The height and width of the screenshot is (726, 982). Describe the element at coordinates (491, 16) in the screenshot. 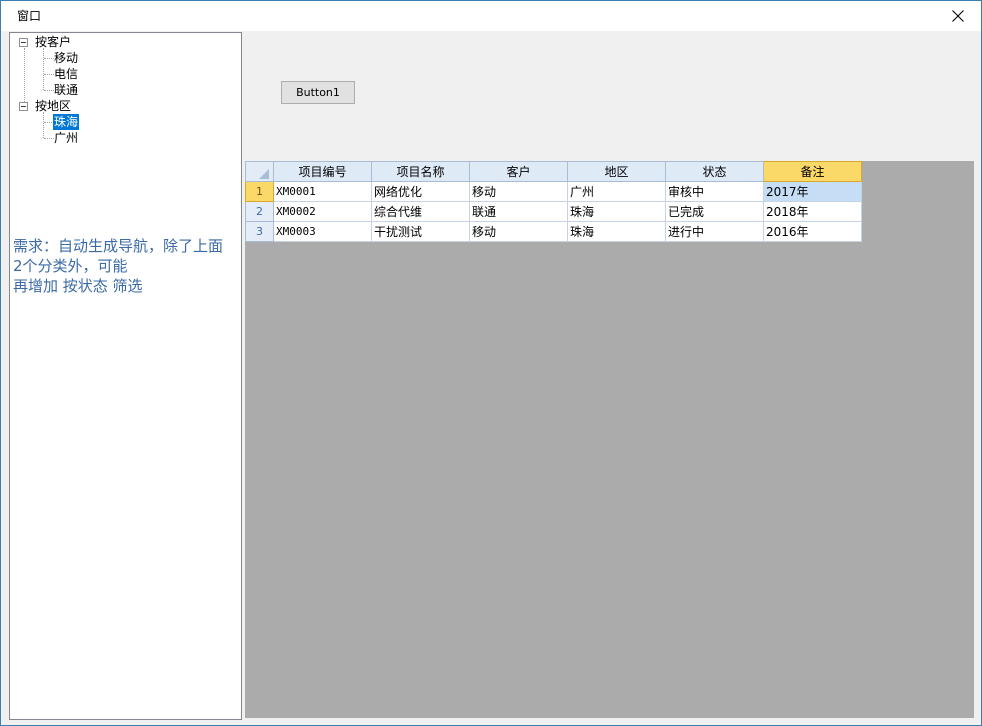

I see `title-bar: 窗口` at that location.